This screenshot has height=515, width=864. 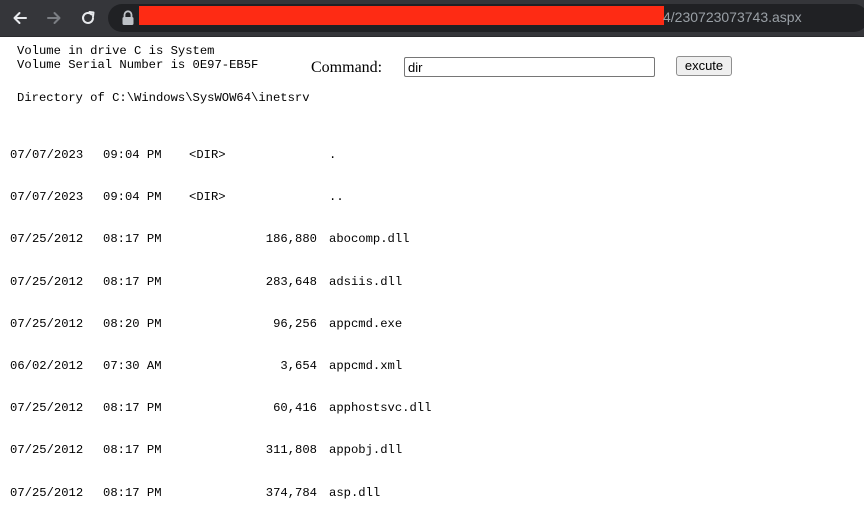 What do you see at coordinates (347, 67) in the screenshot?
I see `command-label: Command:` at bounding box center [347, 67].